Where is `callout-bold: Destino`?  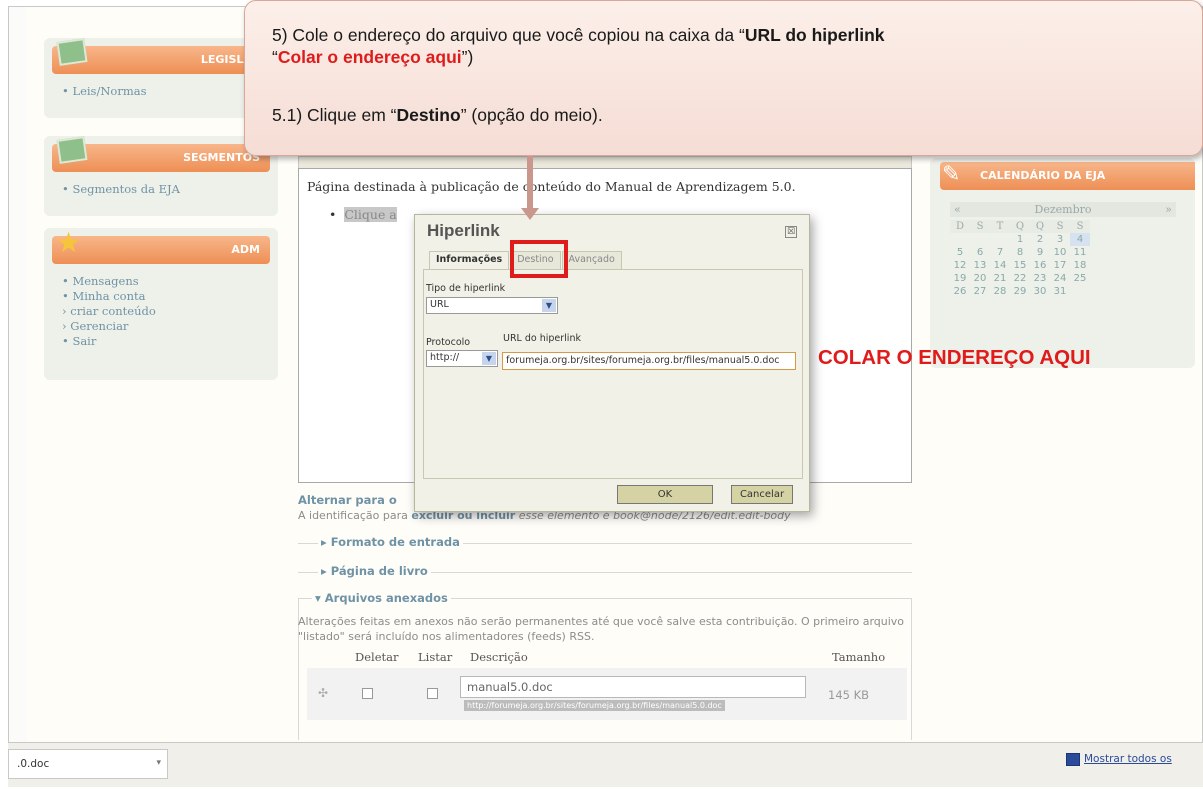 callout-bold: Destino is located at coordinates (428, 115).